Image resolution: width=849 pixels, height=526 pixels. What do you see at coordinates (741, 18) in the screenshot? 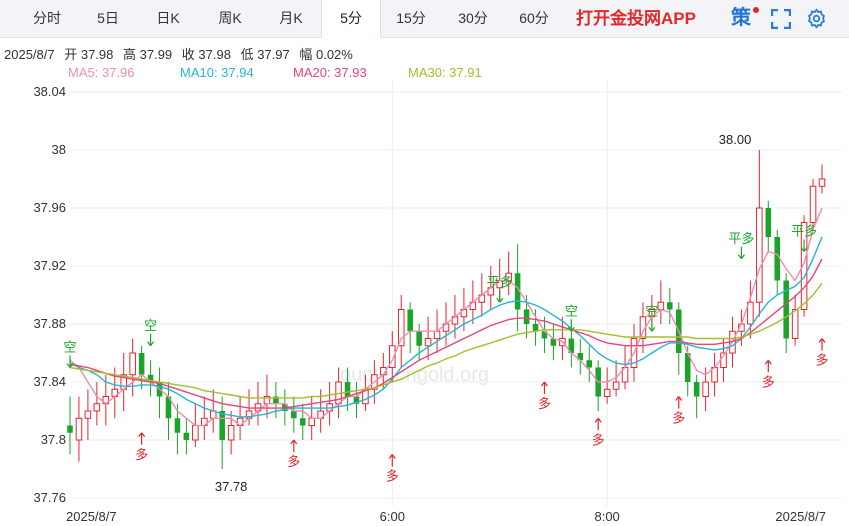
I see `strategy-button: 策` at bounding box center [741, 18].